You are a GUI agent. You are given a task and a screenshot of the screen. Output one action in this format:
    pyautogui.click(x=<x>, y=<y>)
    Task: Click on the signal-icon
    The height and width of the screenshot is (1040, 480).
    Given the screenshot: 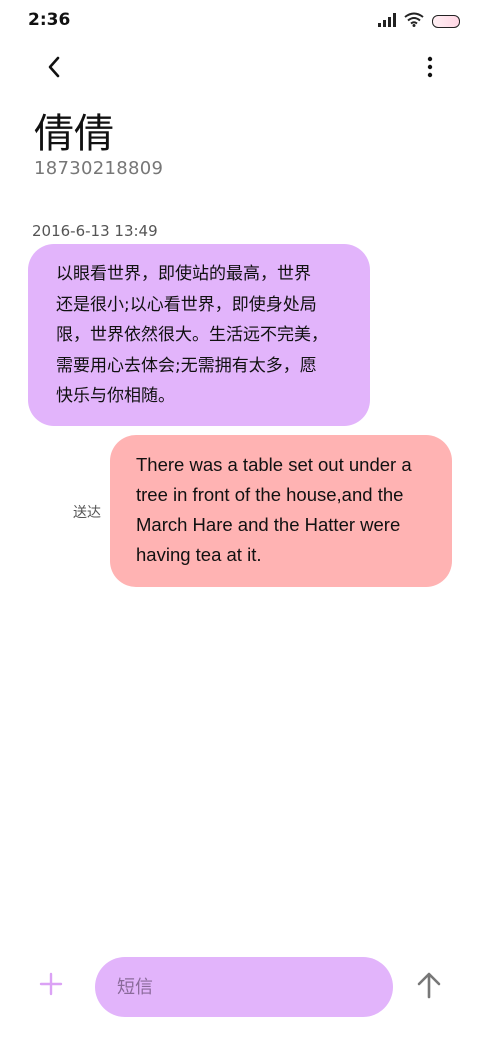 What is the action you would take?
    pyautogui.click(x=387, y=21)
    